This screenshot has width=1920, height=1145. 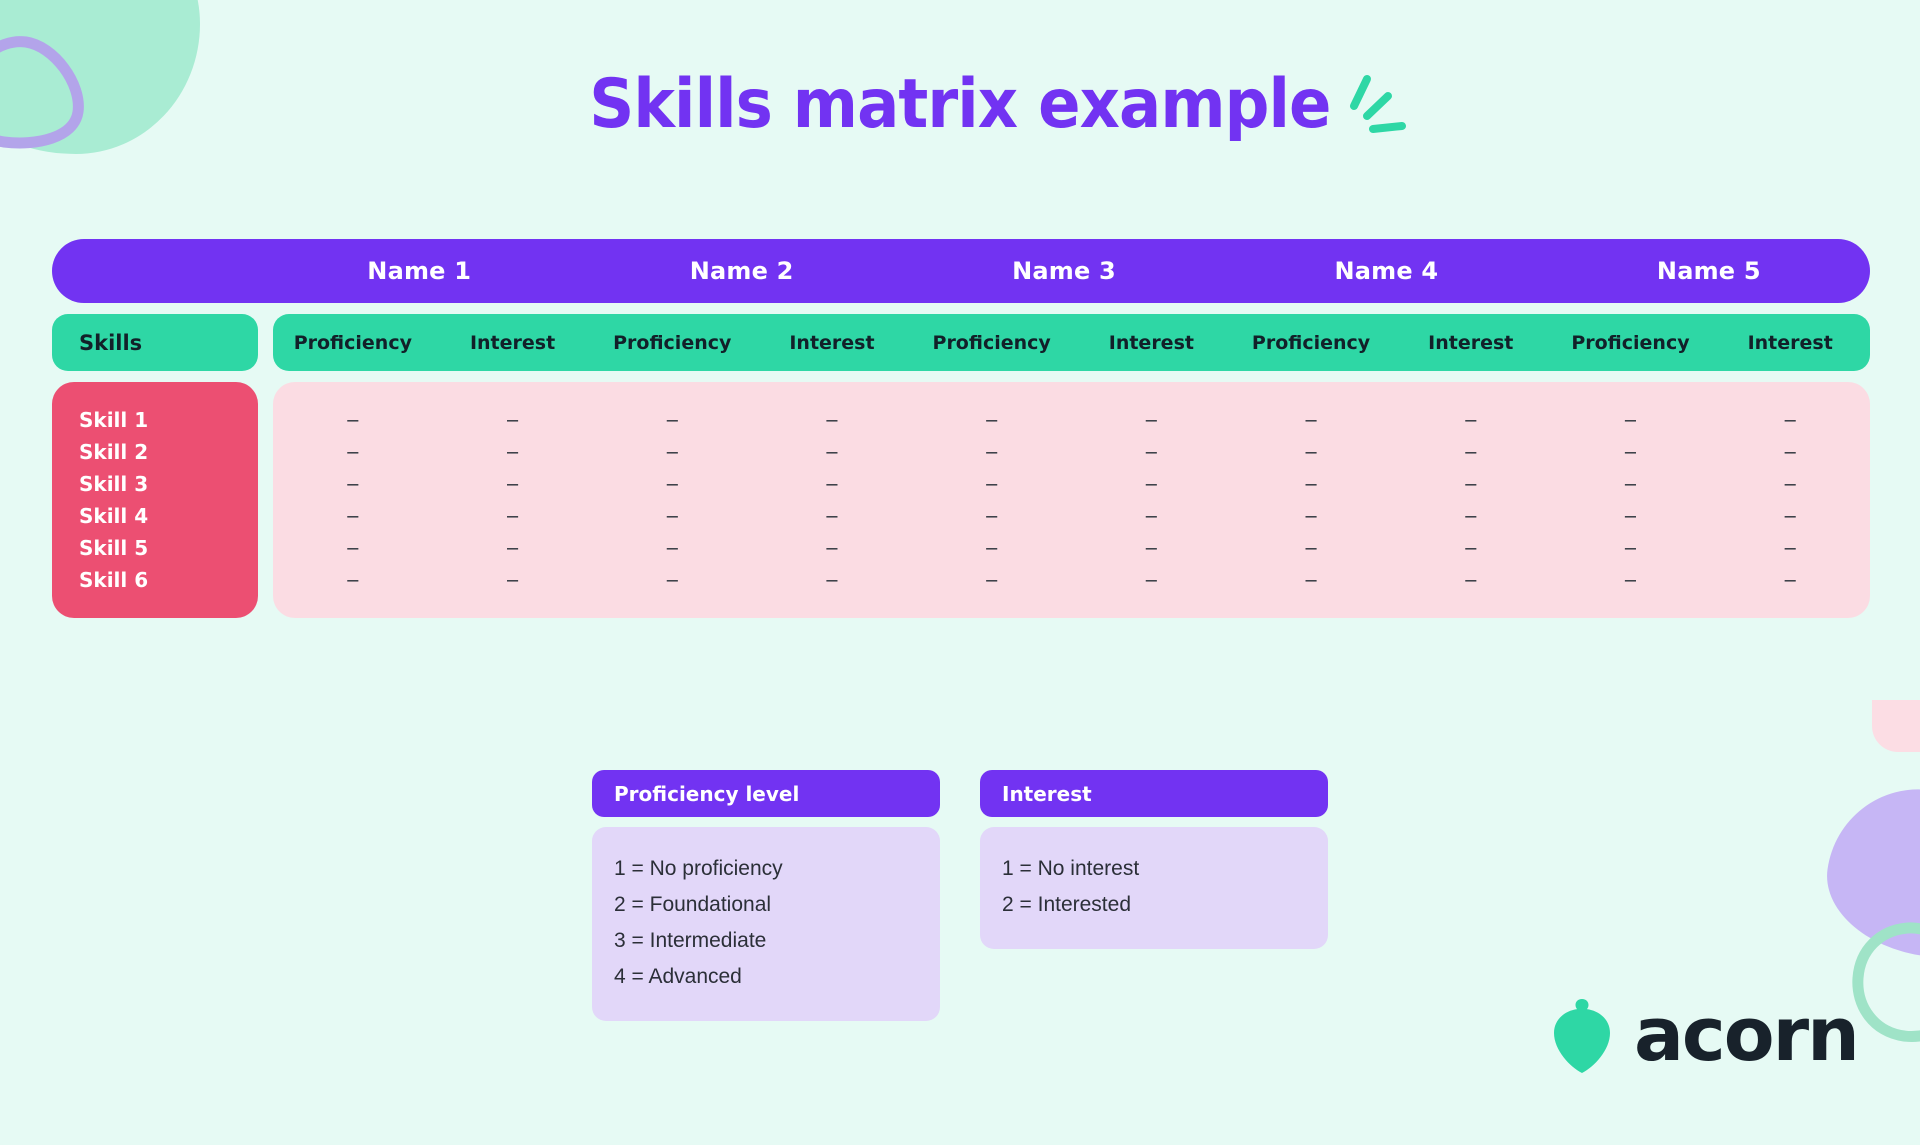 What do you see at coordinates (1631, 548) in the screenshot?
I see `cell-r5-c9: –` at bounding box center [1631, 548].